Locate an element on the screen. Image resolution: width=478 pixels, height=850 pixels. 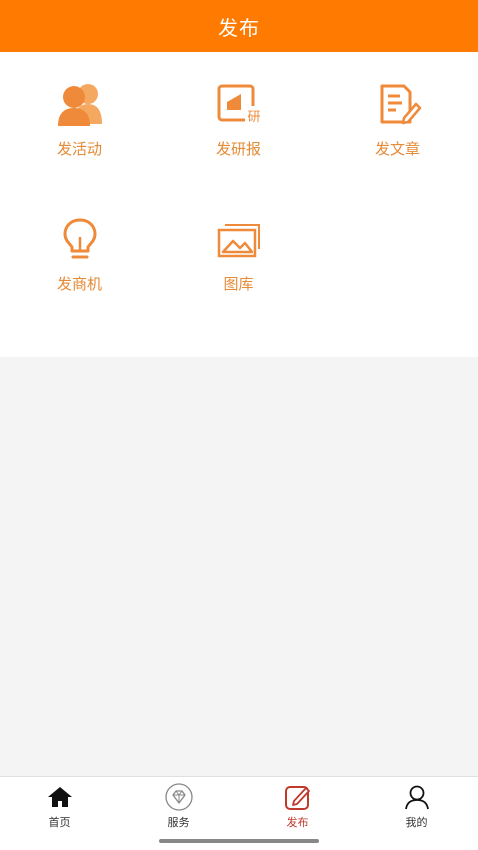
publish-opportunity-button: 发商机 is located at coordinates (79, 242).